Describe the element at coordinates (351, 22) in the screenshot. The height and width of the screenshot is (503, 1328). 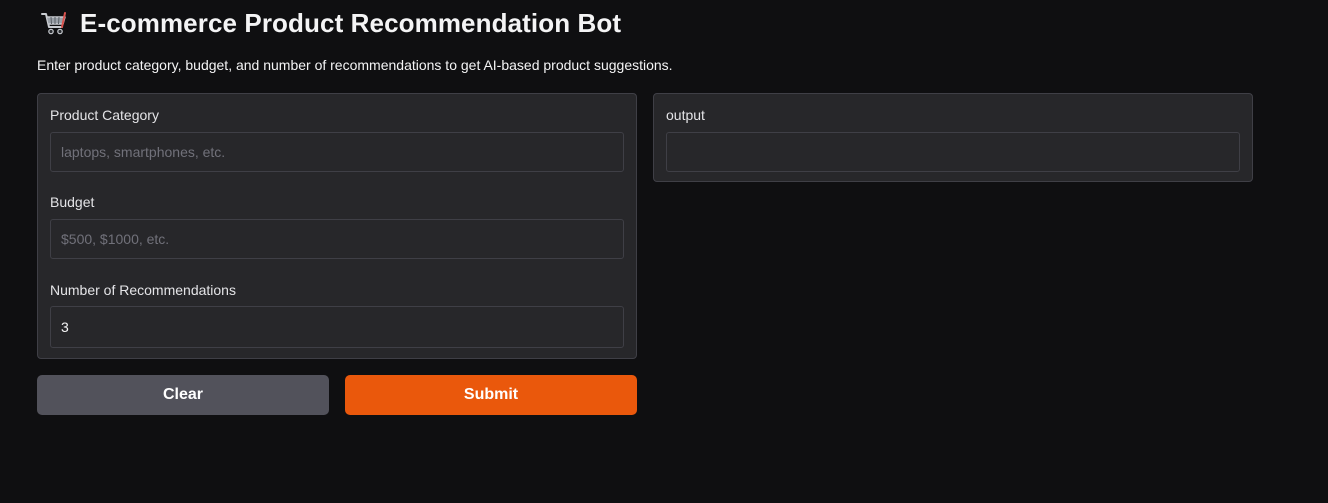
I see `page-title: E-commerce Product Recommendation Bot` at that location.